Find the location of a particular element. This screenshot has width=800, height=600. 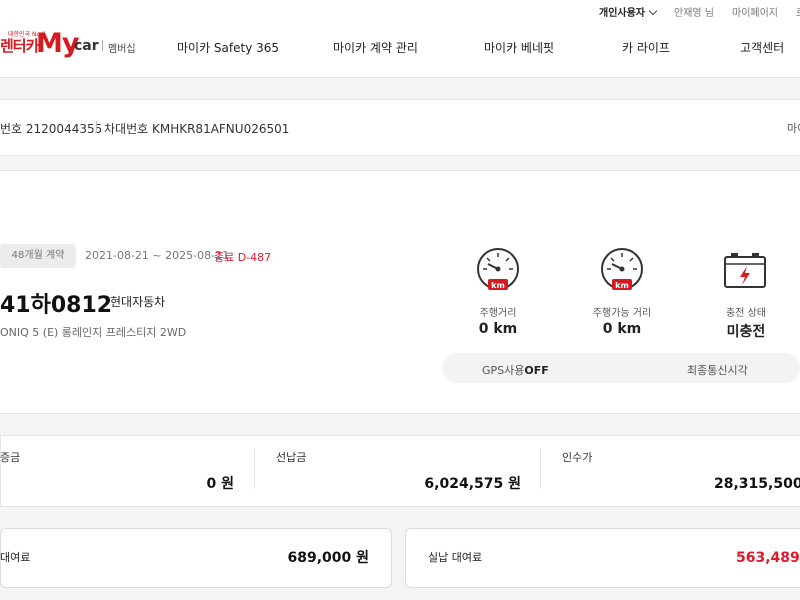

logo-car: car is located at coordinates (86, 46).